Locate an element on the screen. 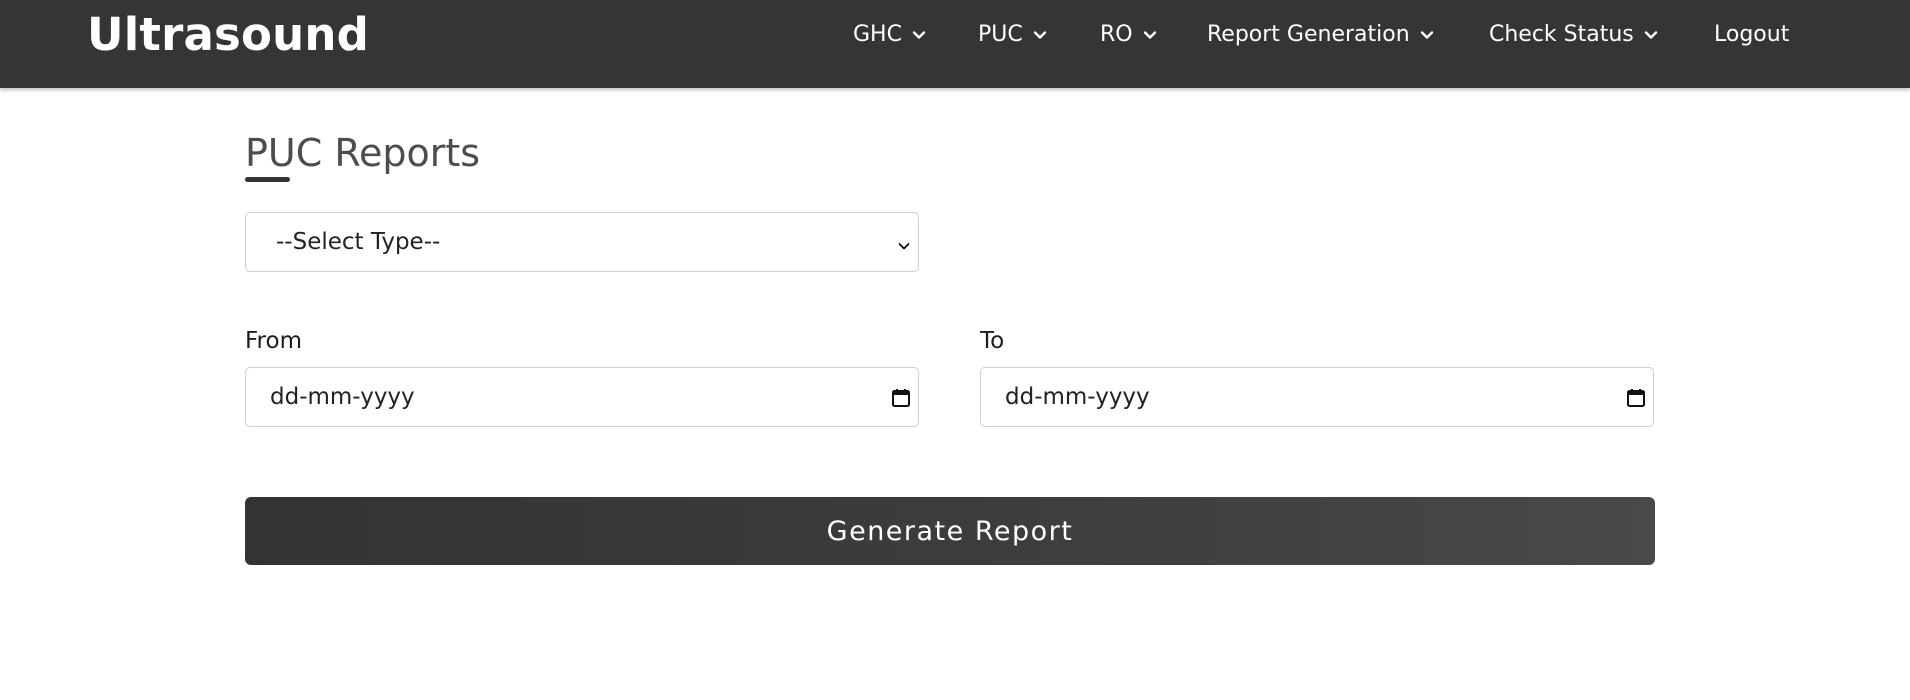 The width and height of the screenshot is (1910, 700). nav-item-label: Logout is located at coordinates (1752, 34).